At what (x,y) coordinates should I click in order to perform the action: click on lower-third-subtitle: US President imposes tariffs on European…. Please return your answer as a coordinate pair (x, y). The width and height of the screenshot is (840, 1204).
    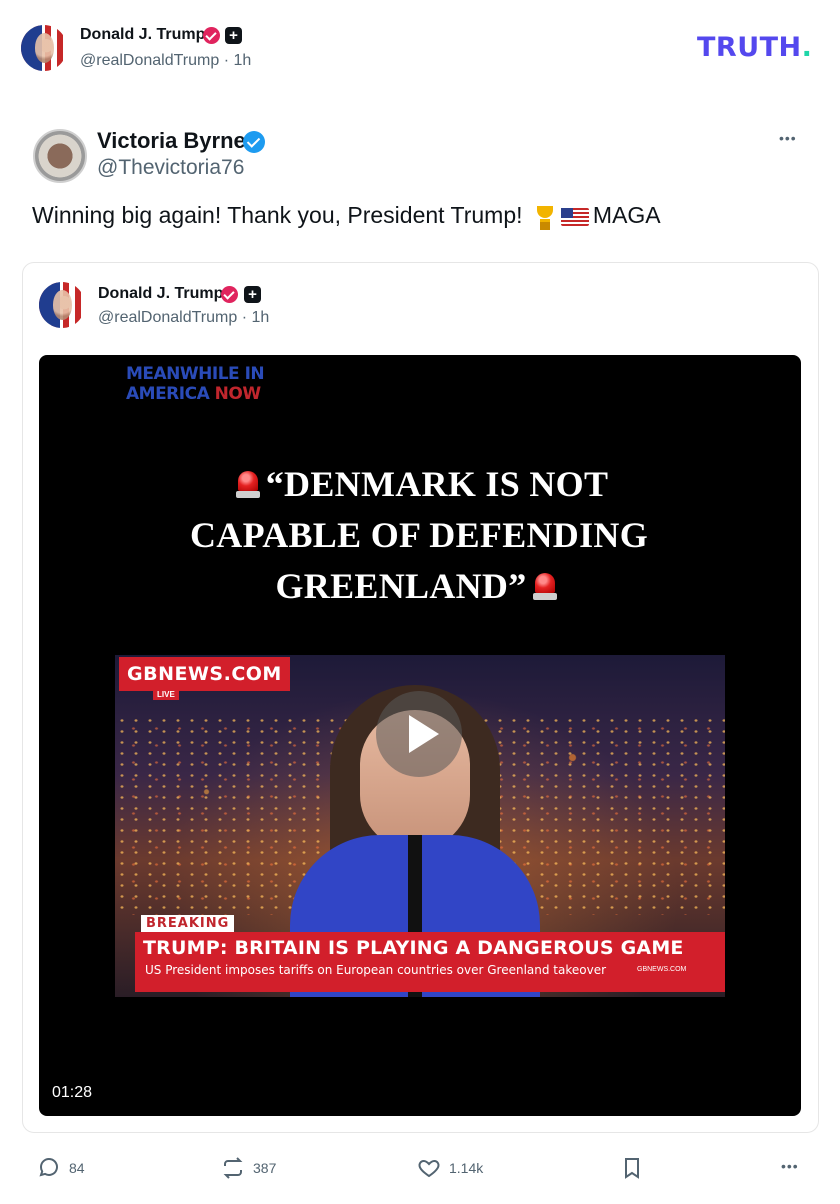
    Looking at the image, I should click on (376, 970).